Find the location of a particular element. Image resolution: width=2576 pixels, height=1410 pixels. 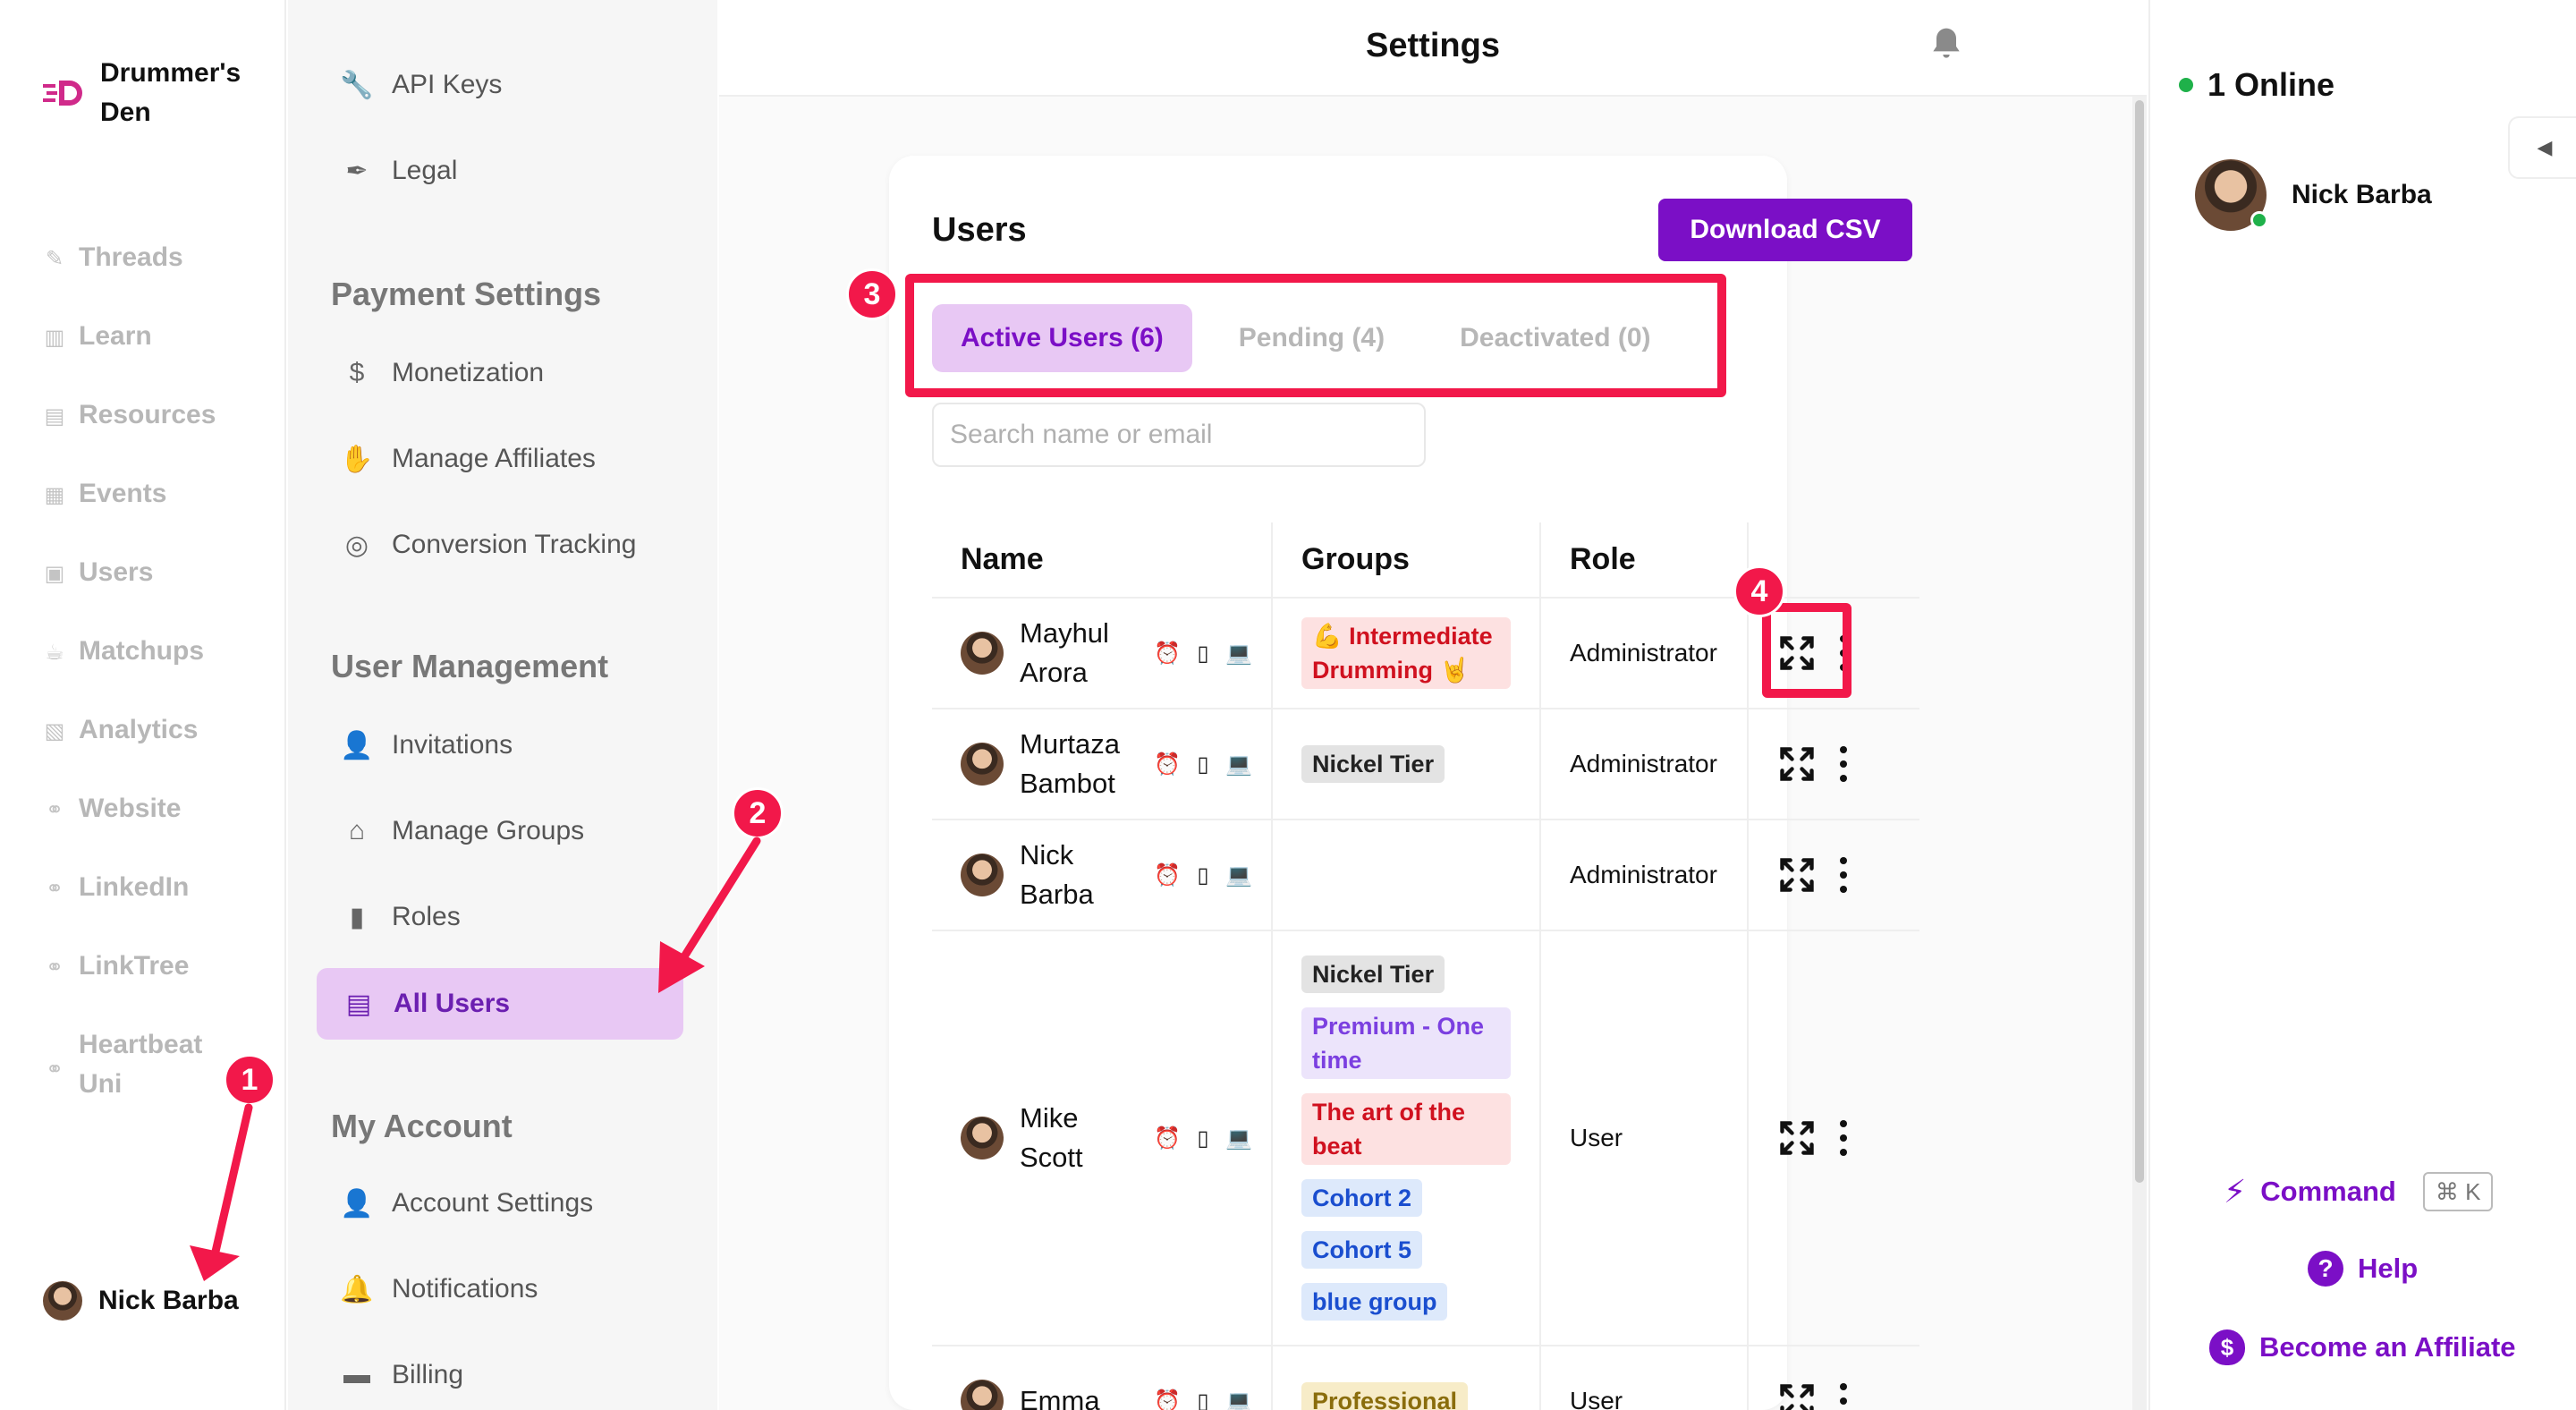

group-tag: Nickel Tier is located at coordinates (1373, 764).